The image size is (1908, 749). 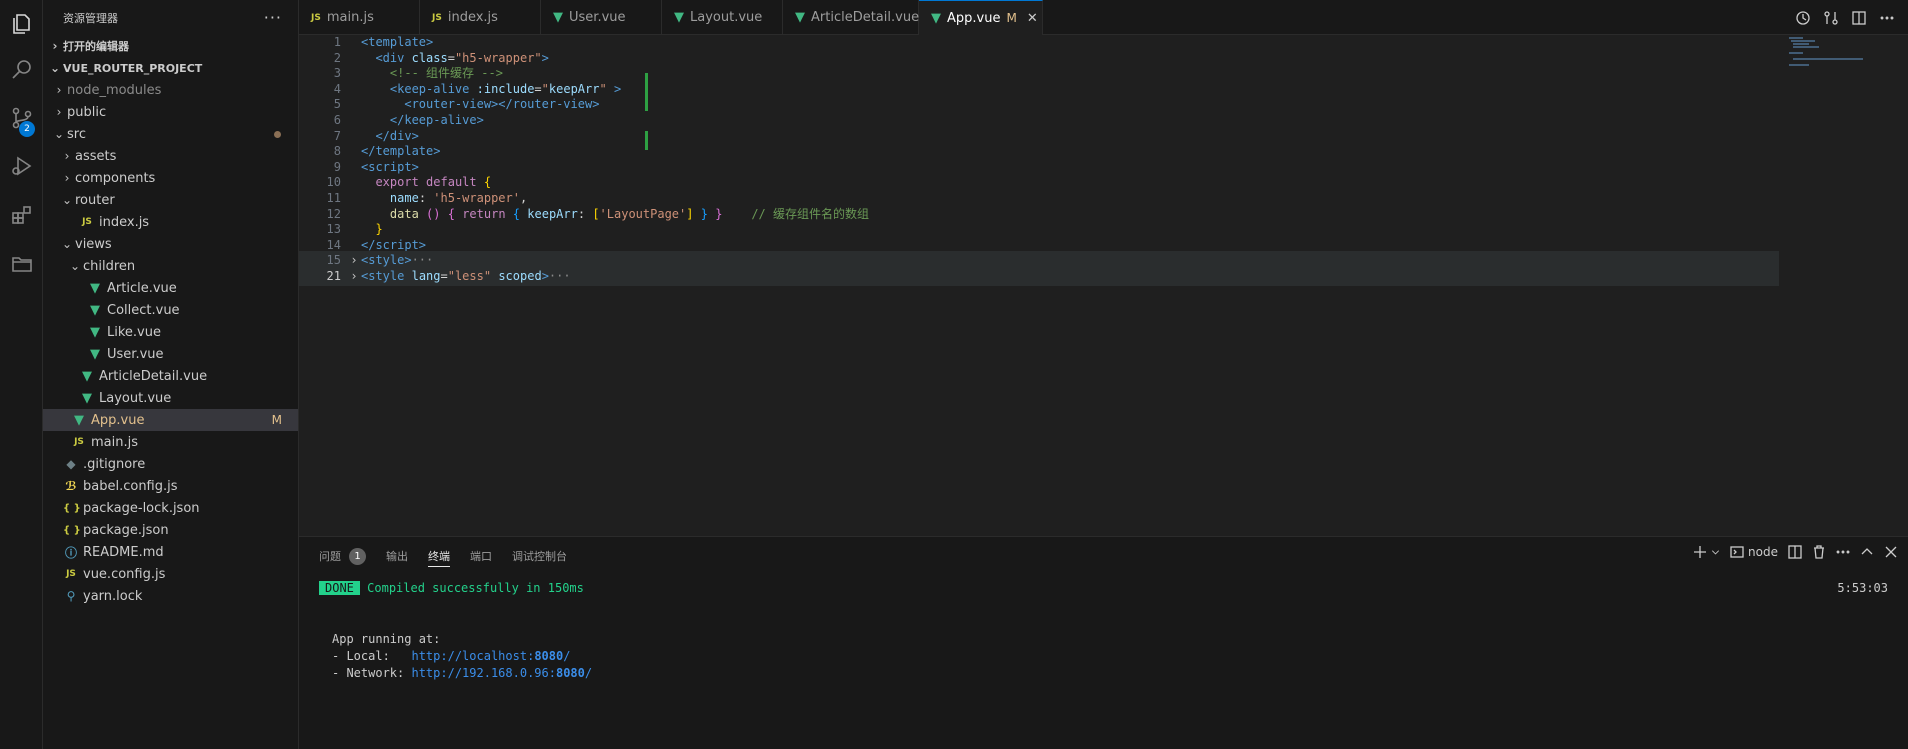 What do you see at coordinates (170, 46) in the screenshot?
I see `open-editors-section: › 打开的编辑器` at bounding box center [170, 46].